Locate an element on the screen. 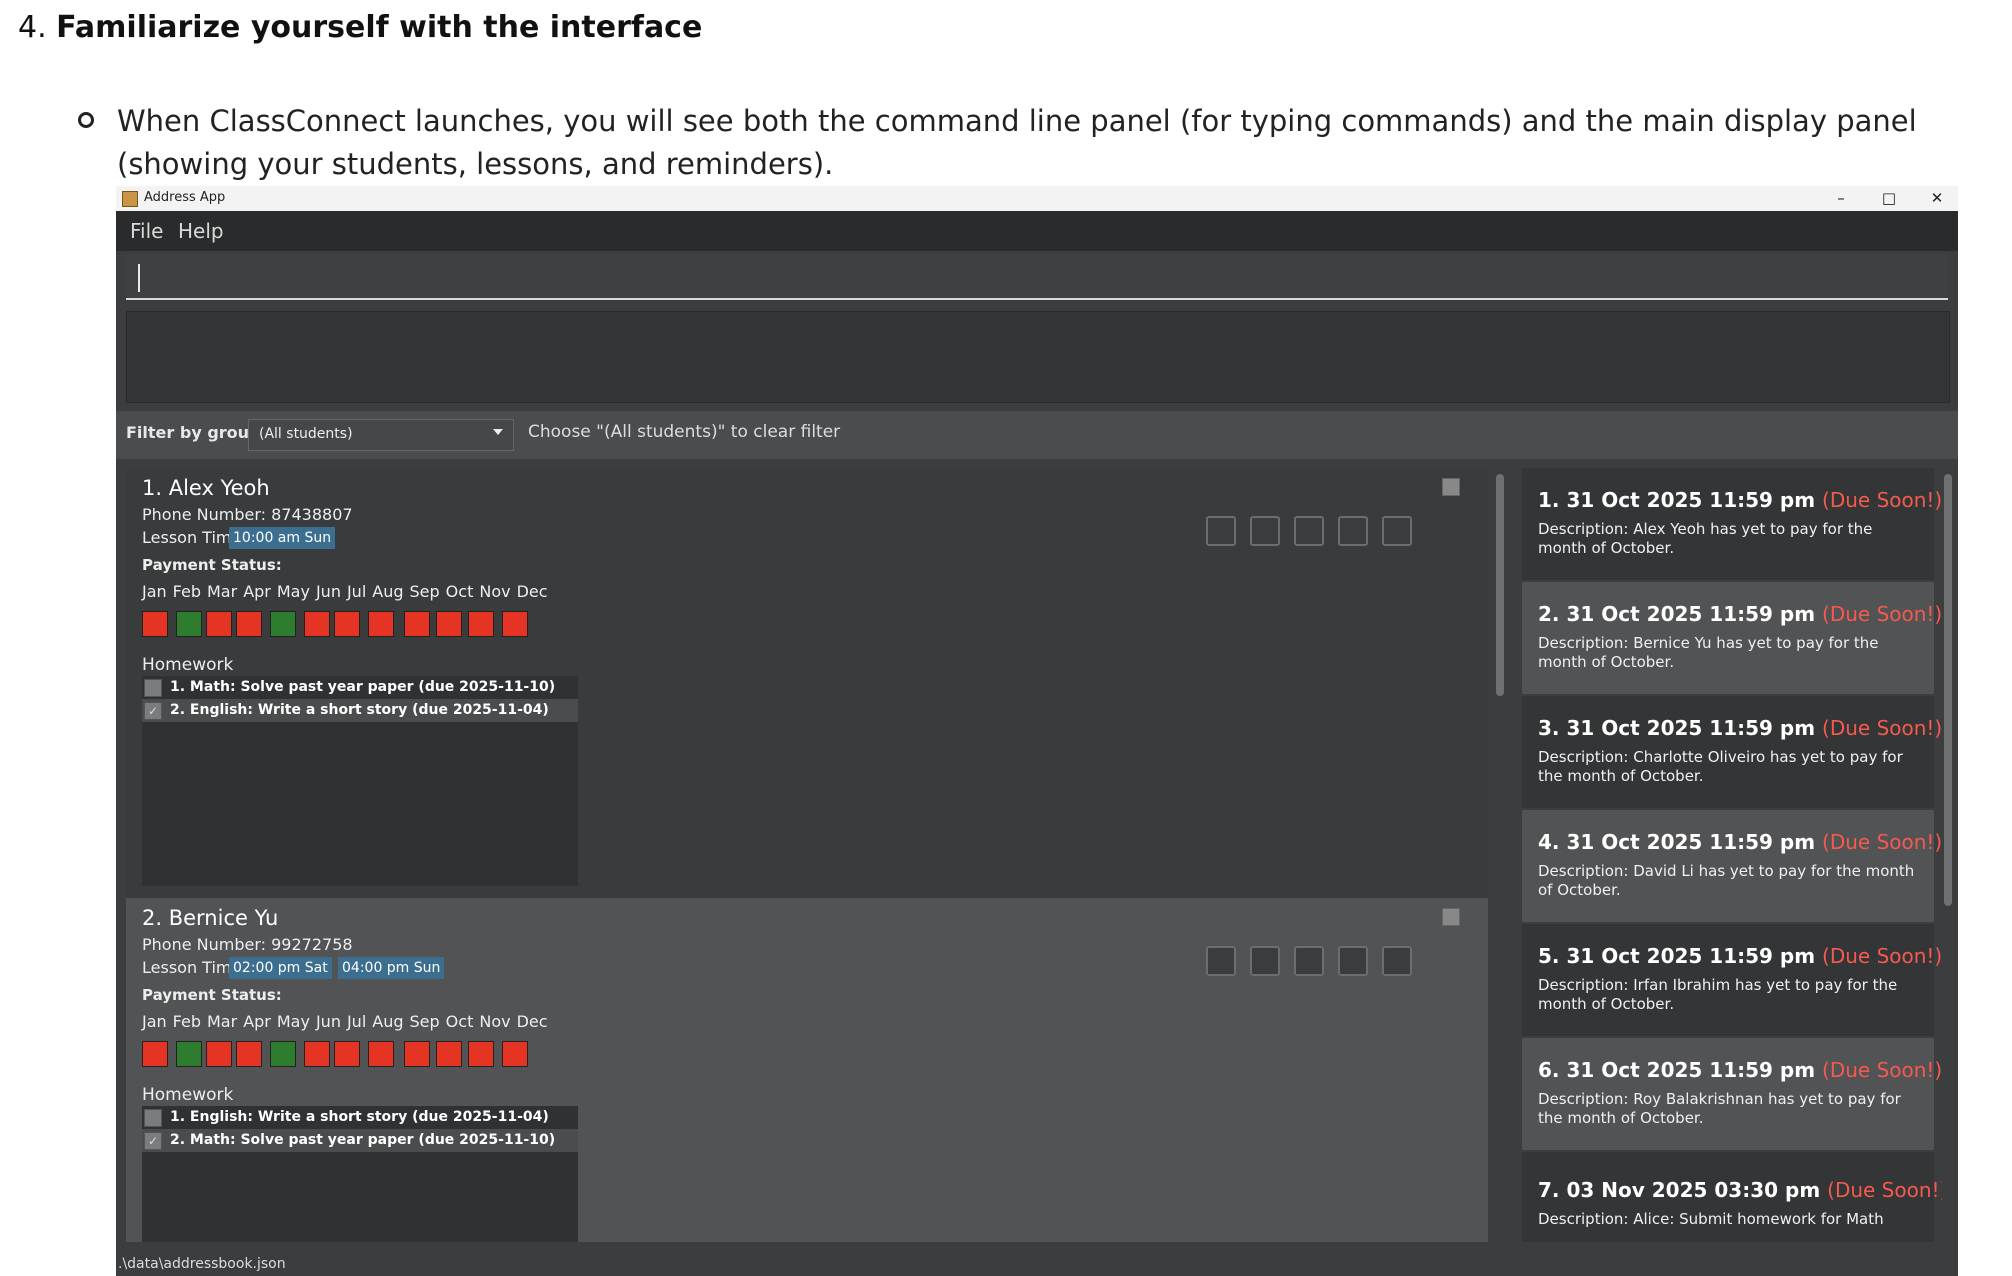  month-label: Oct is located at coordinates (459, 591).